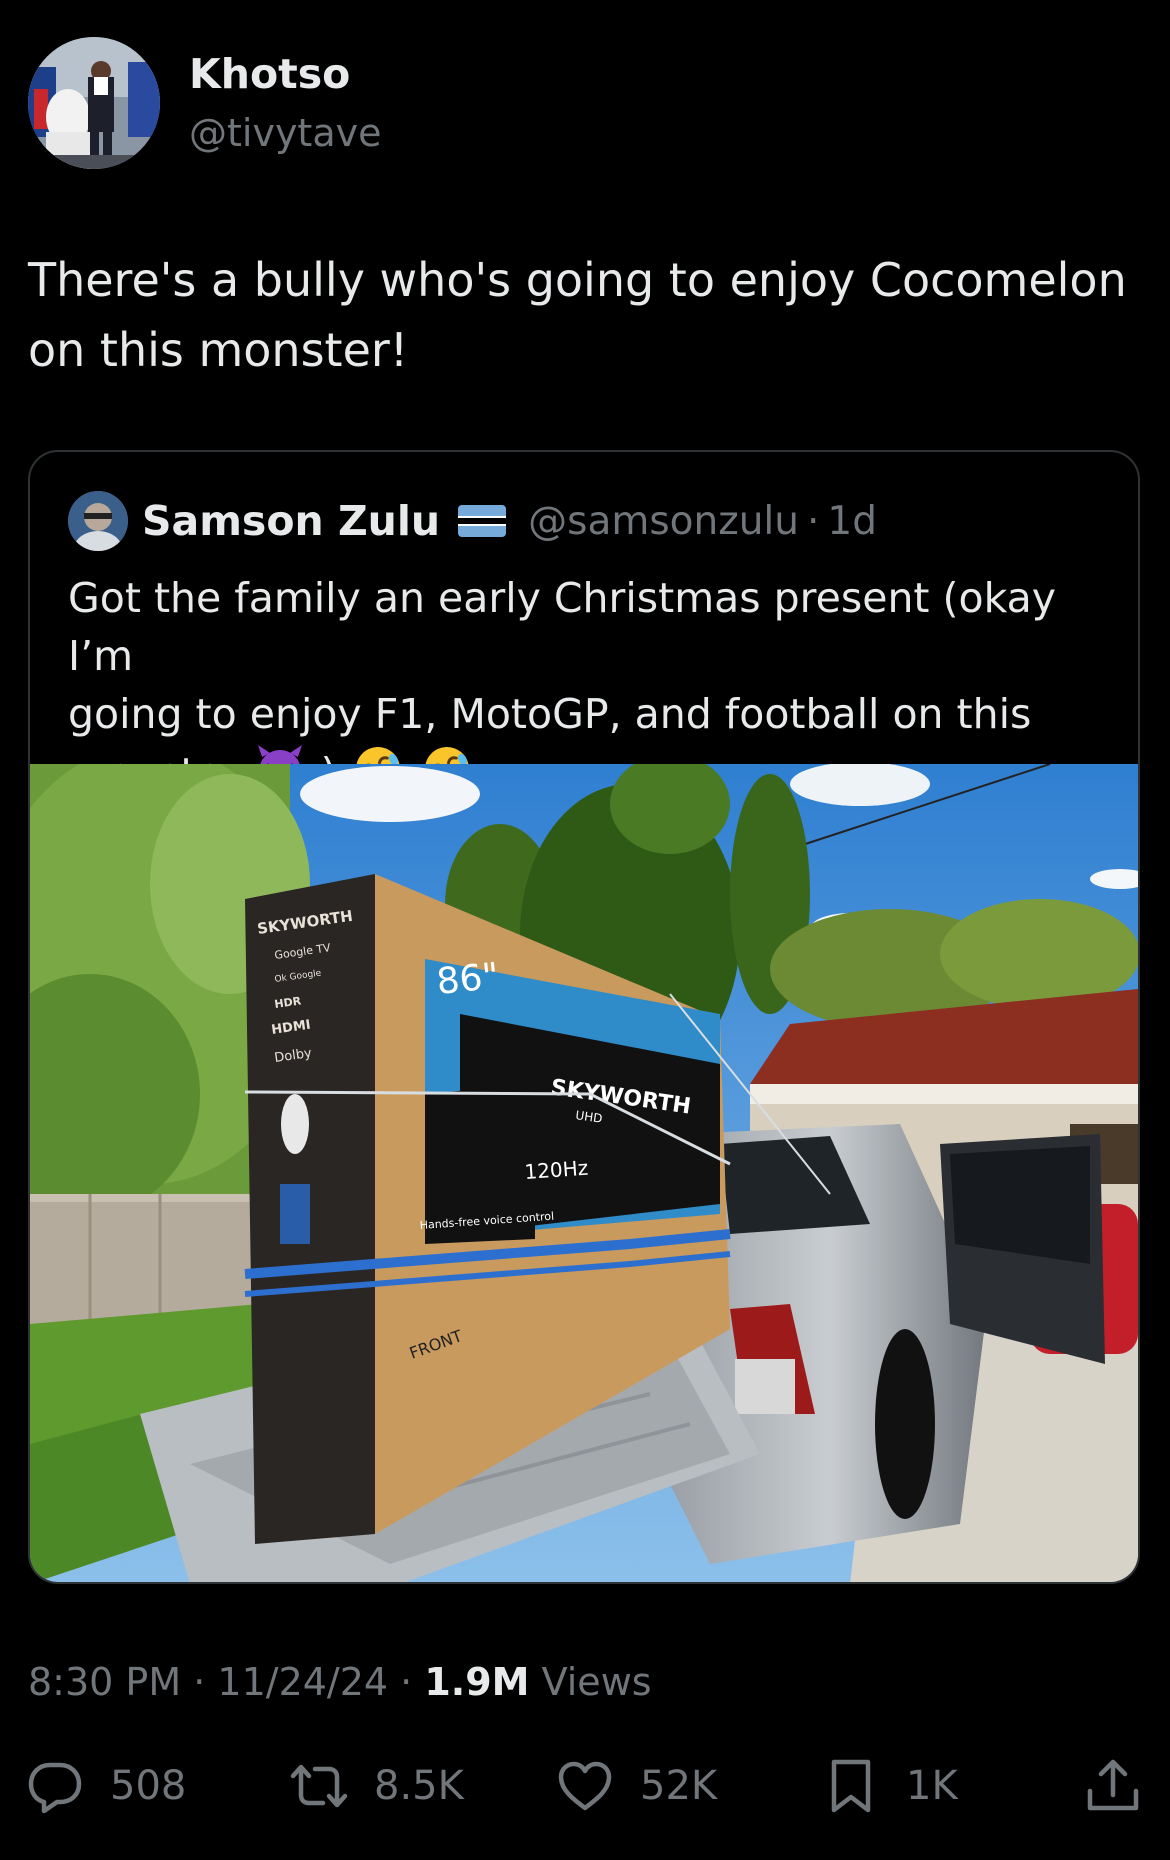 The width and height of the screenshot is (1170, 1860). Describe the element at coordinates (556, 1170) in the screenshot. I see `box-refresh-label: 120Hz` at that location.